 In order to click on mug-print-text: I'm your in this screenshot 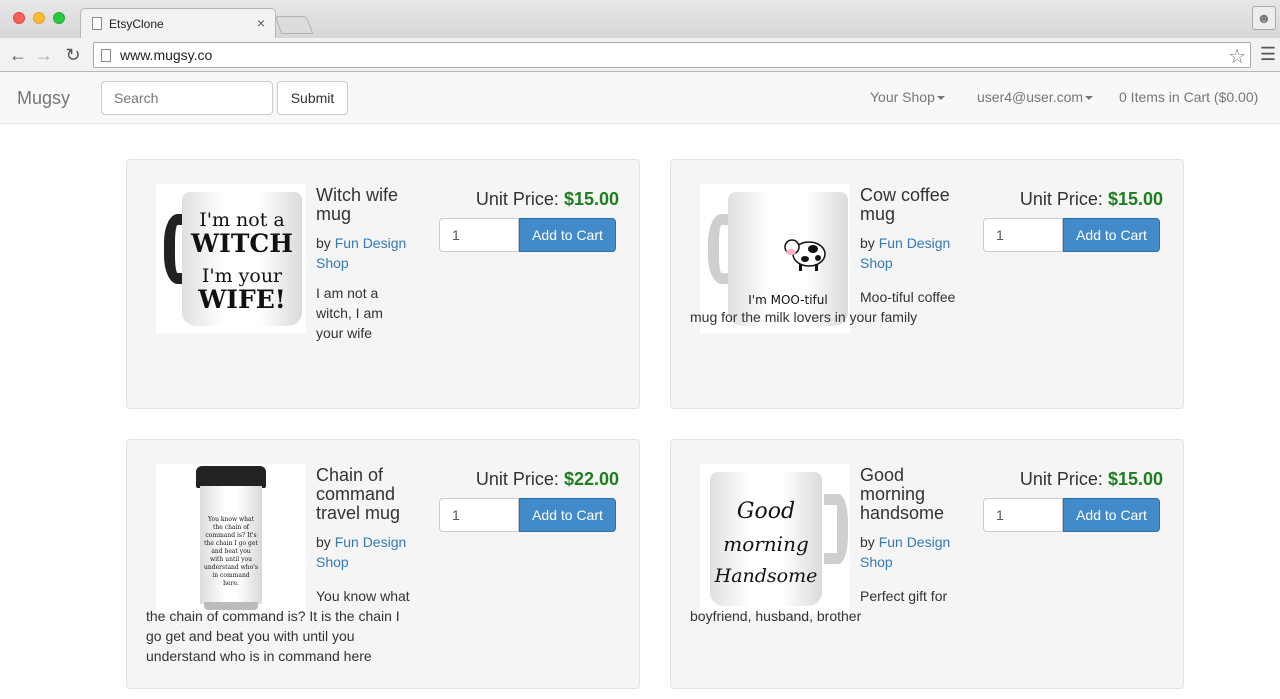, I will do `click(242, 276)`.